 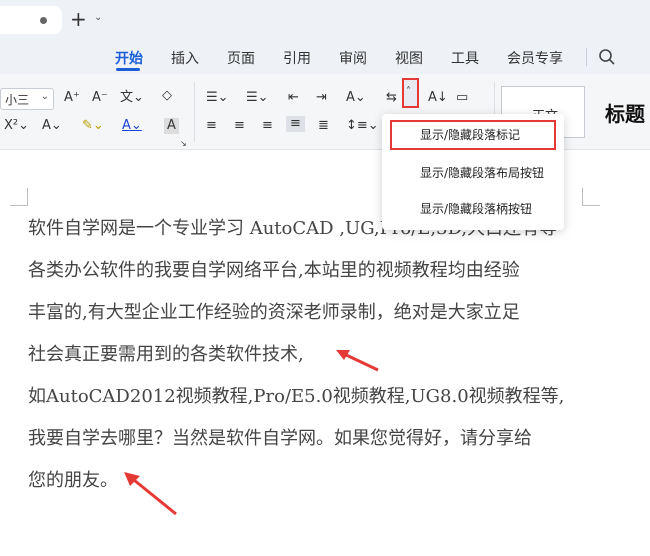 What do you see at coordinates (72, 98) in the screenshot?
I see `increase-font-icon: A⁺` at bounding box center [72, 98].